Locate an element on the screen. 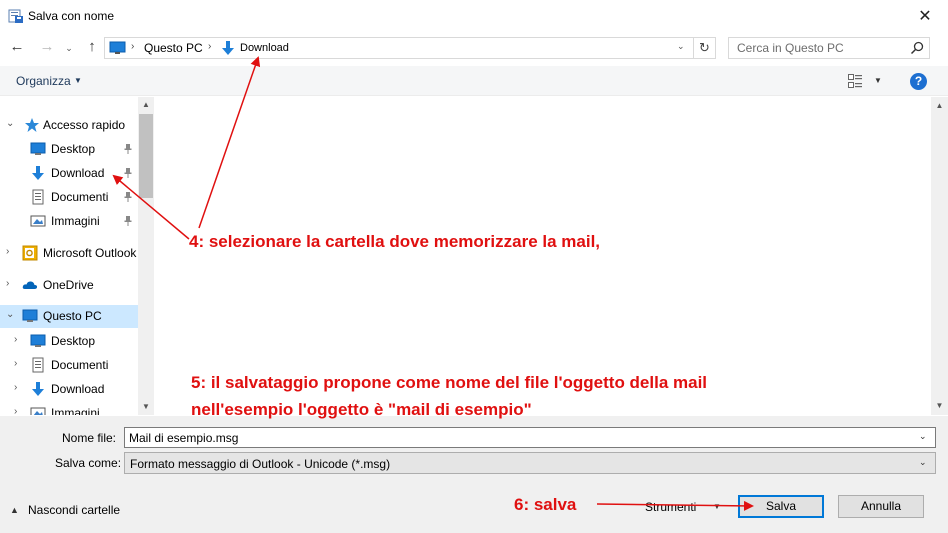 Image resolution: width=948 pixels, height=533 pixels. nav-item-label: Desktop is located at coordinates (73, 341).